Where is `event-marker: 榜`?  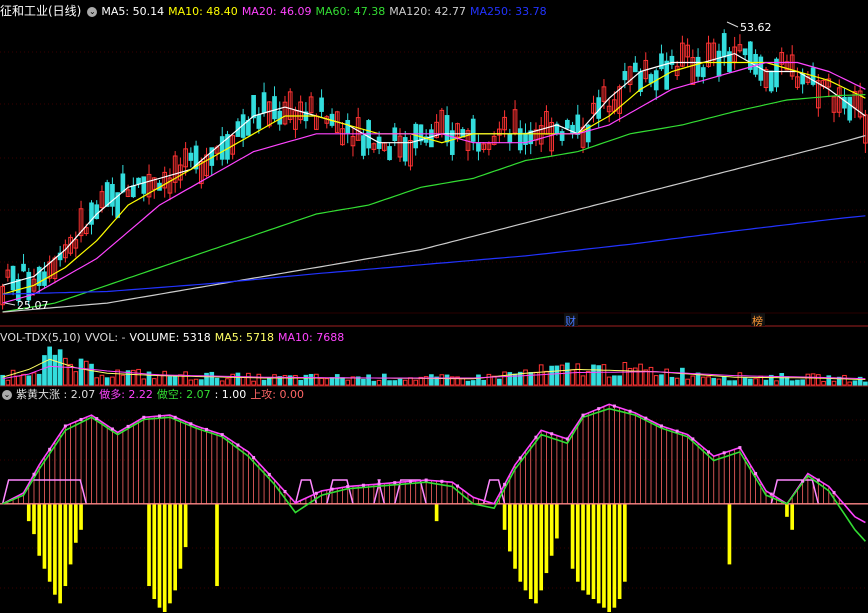 event-marker: 榜 is located at coordinates (757, 321).